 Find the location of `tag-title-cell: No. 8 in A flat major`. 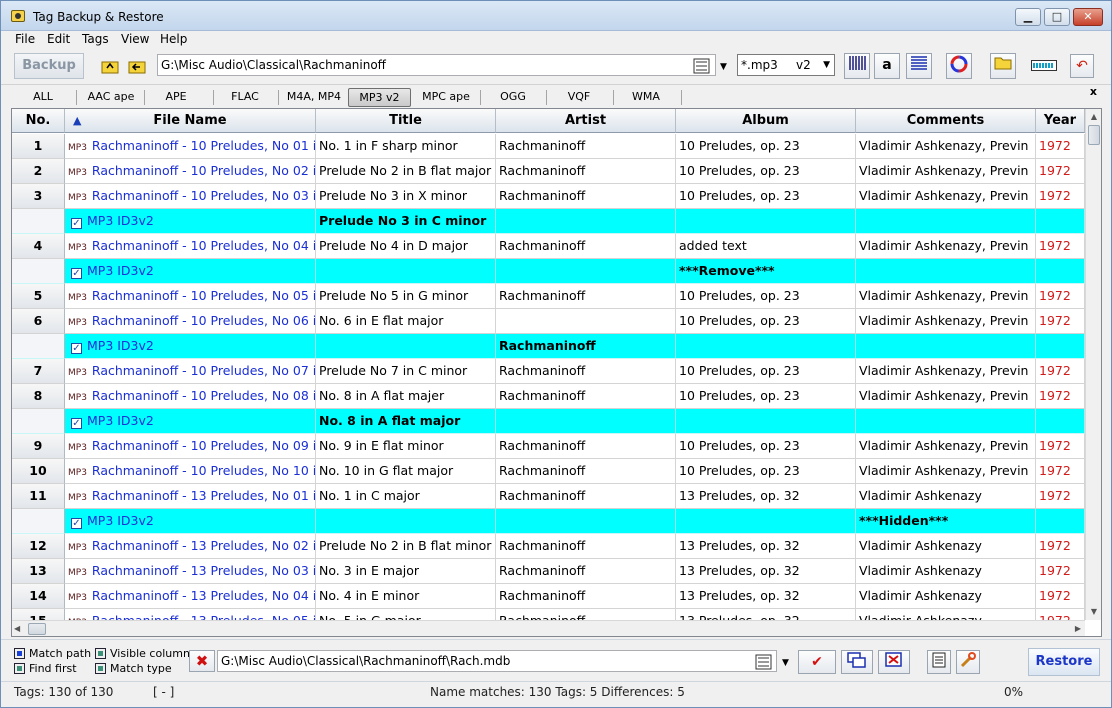

tag-title-cell: No. 8 in A flat major is located at coordinates (406, 421).